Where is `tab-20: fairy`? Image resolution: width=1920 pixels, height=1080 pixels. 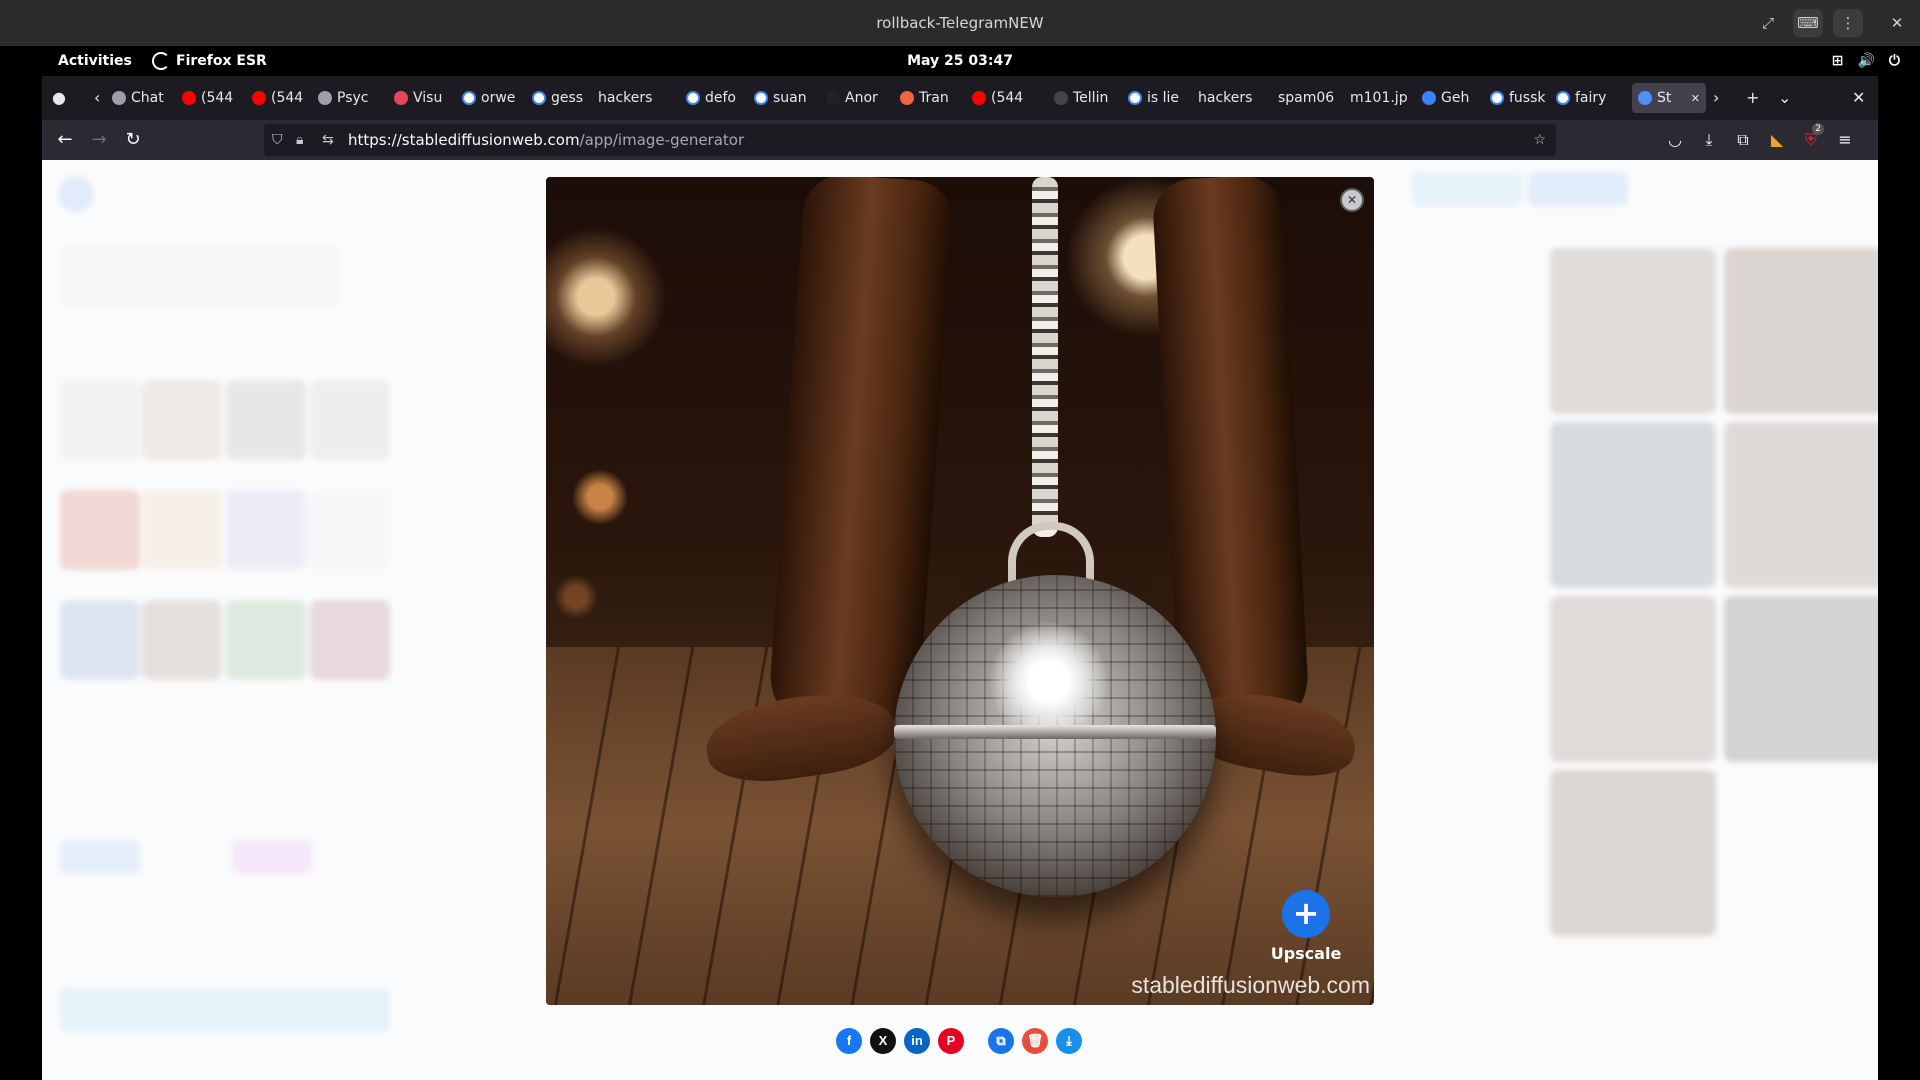
tab-20: fairy is located at coordinates (1590, 98).